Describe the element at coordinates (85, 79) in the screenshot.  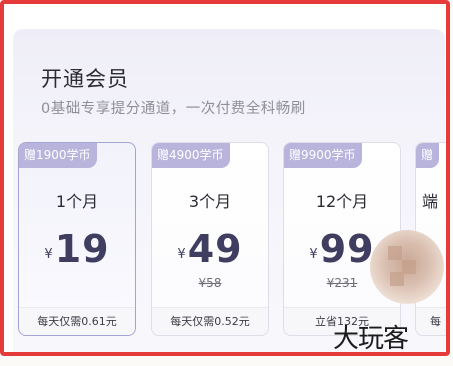
I see `page-title: 开通会员` at that location.